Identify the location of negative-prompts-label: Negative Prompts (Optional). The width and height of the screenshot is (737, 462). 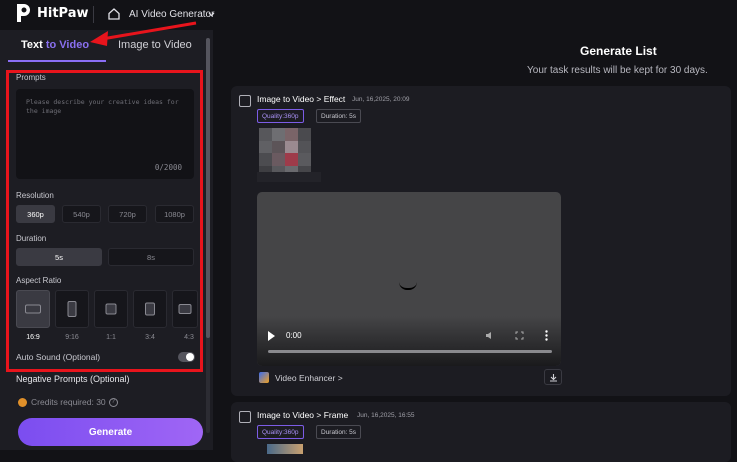
(73, 379).